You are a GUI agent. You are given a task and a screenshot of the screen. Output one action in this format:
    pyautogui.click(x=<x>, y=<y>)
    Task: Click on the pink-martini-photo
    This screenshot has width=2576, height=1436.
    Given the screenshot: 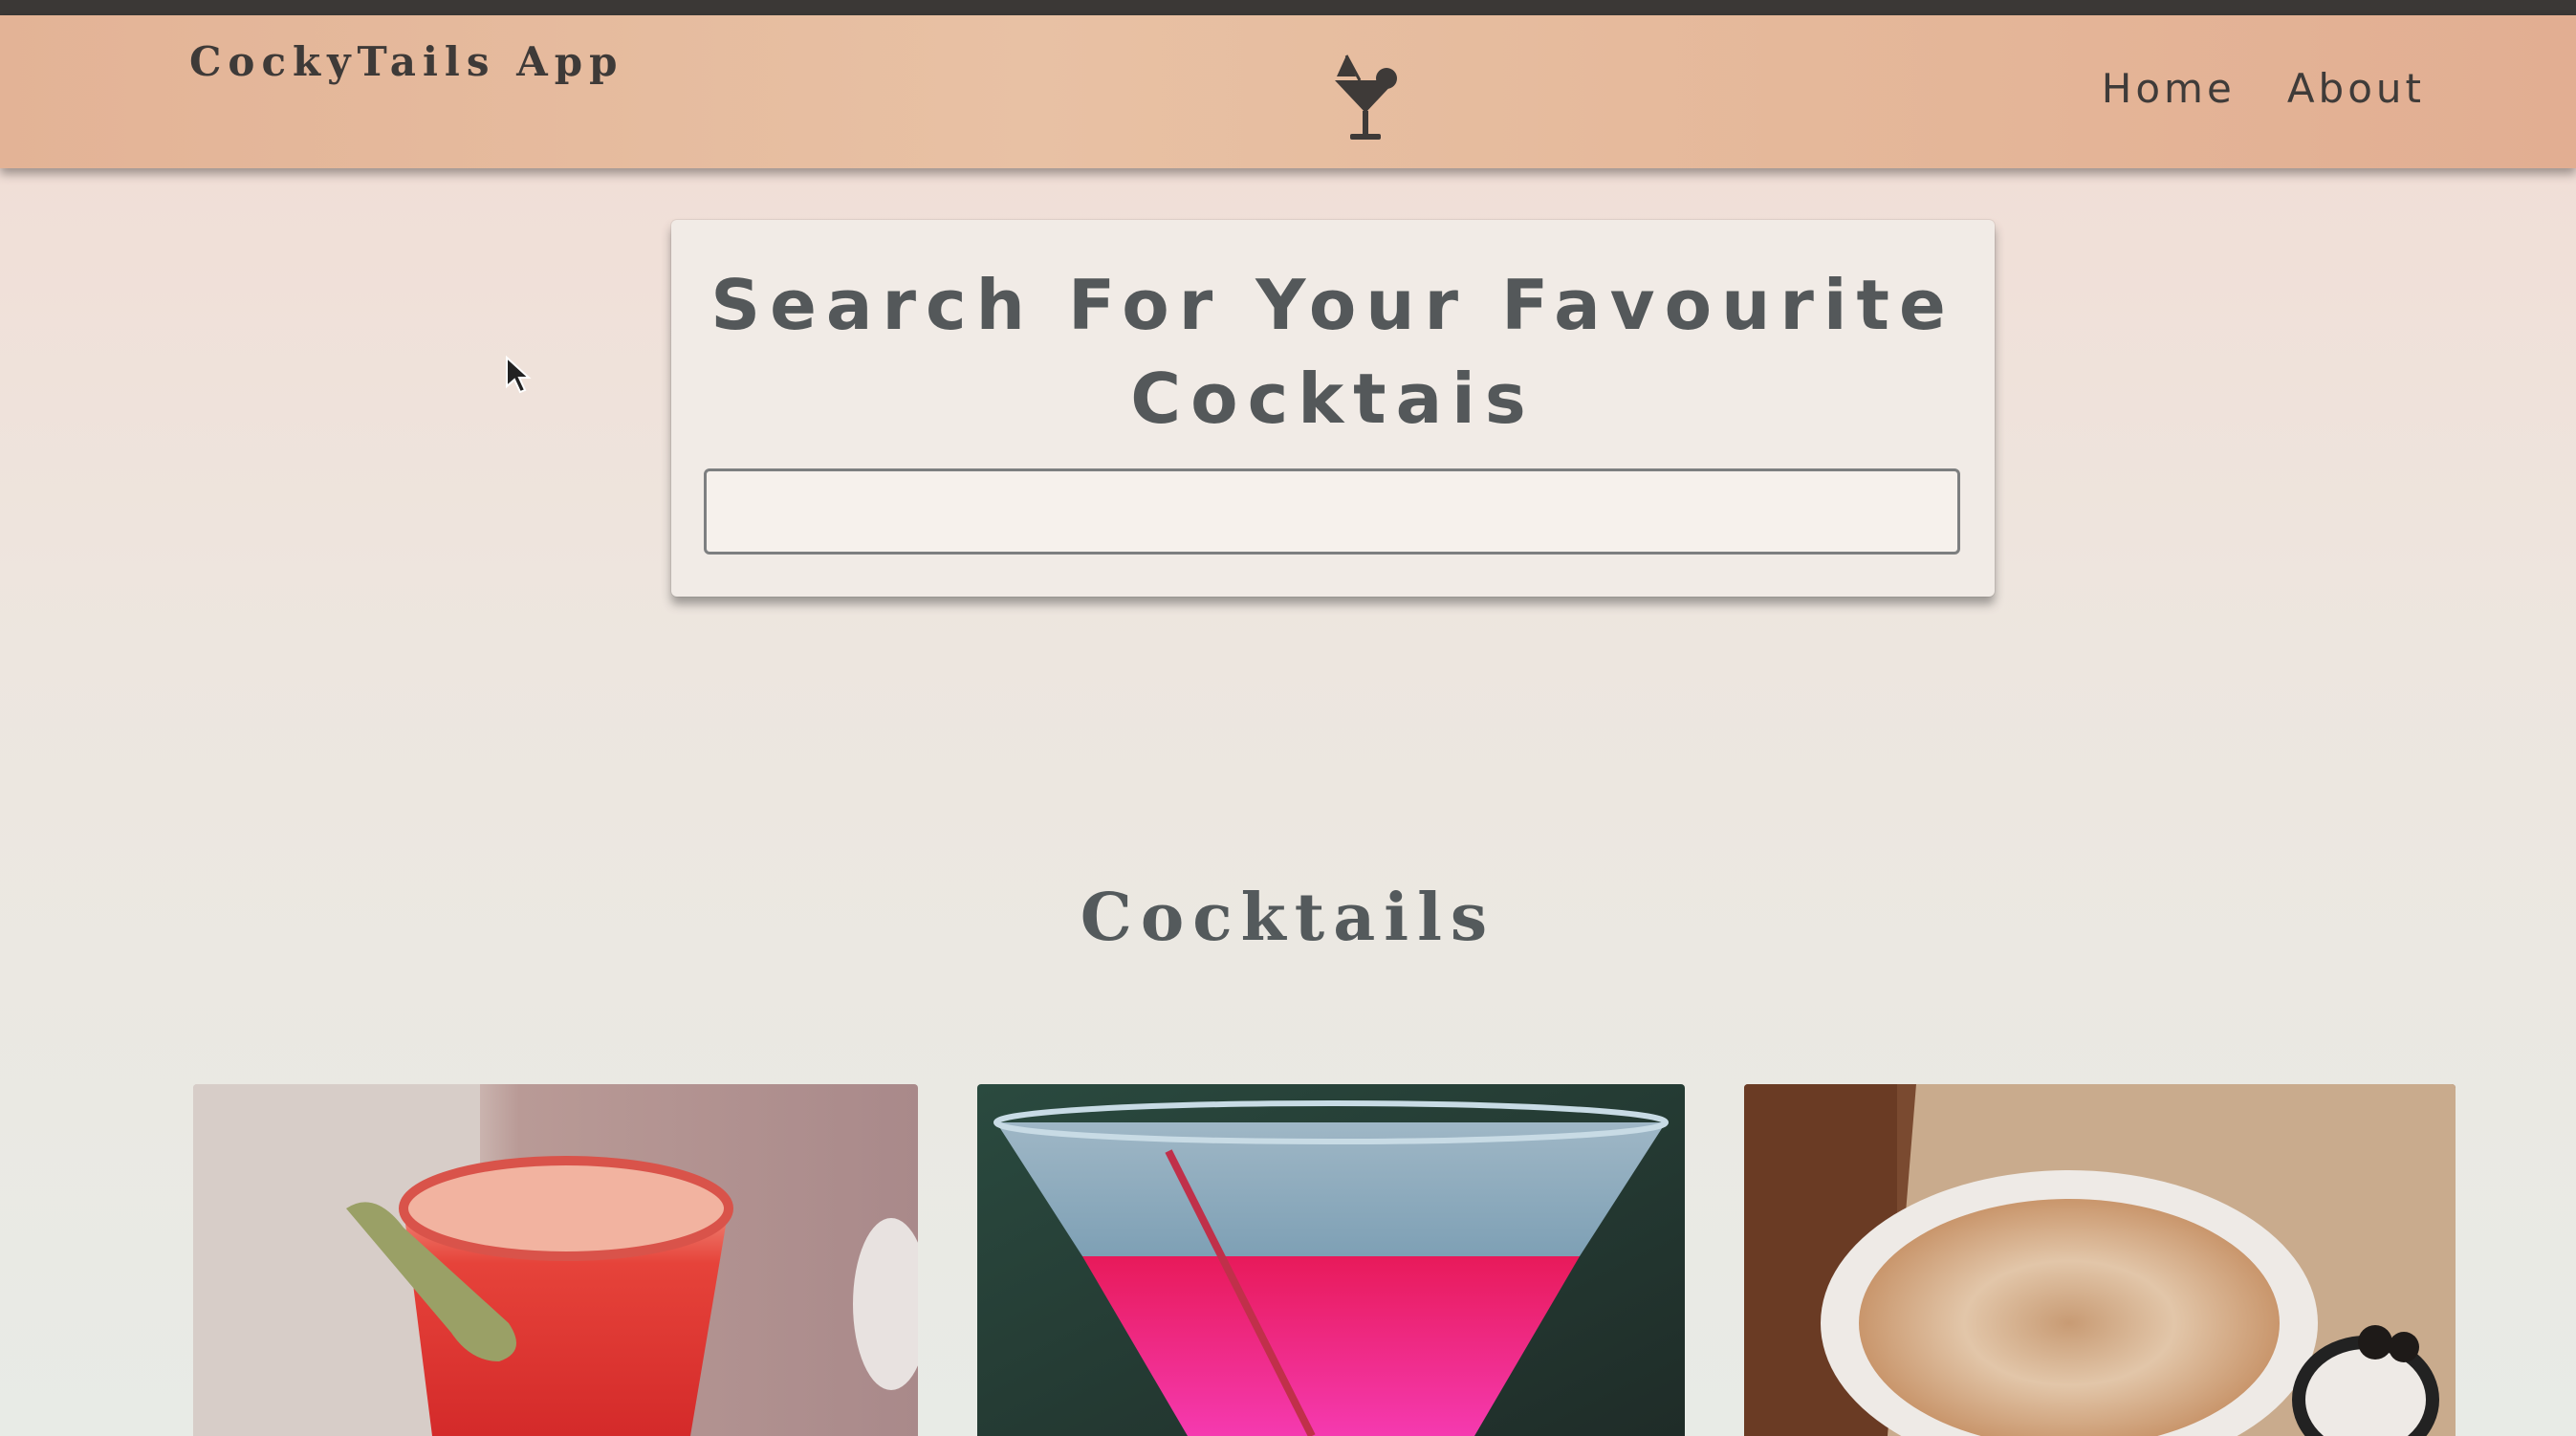 What is the action you would take?
    pyautogui.click(x=1331, y=1260)
    